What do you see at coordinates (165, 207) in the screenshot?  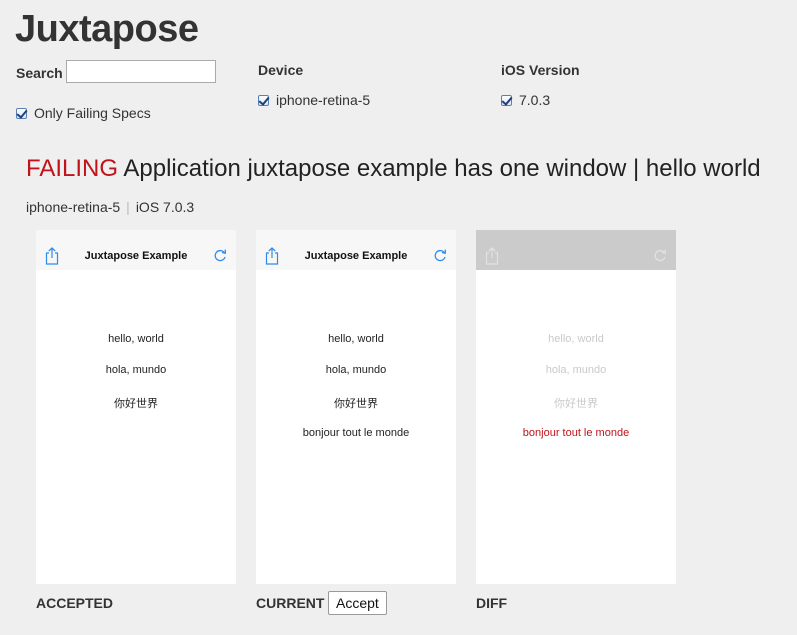 I see `spec-ios: iOS 7.0.3` at bounding box center [165, 207].